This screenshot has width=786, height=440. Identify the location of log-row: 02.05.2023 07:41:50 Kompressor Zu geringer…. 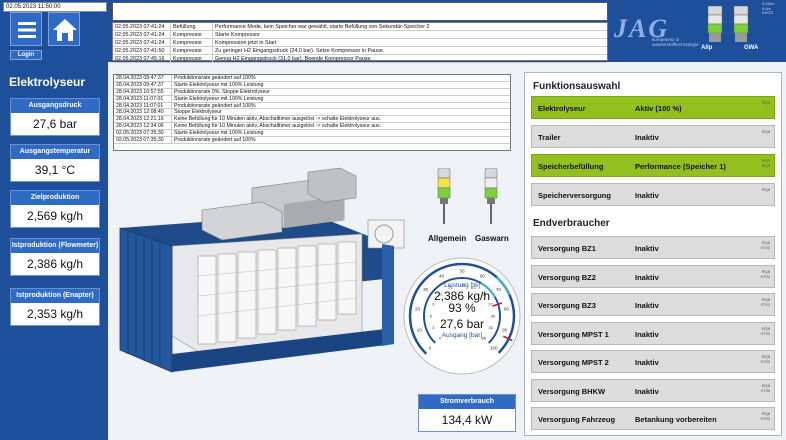
(360, 51).